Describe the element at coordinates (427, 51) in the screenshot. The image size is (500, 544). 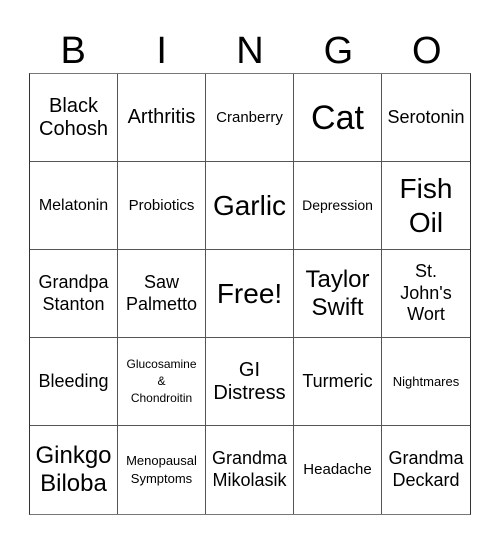
I see `header-letter-o: O` at that location.